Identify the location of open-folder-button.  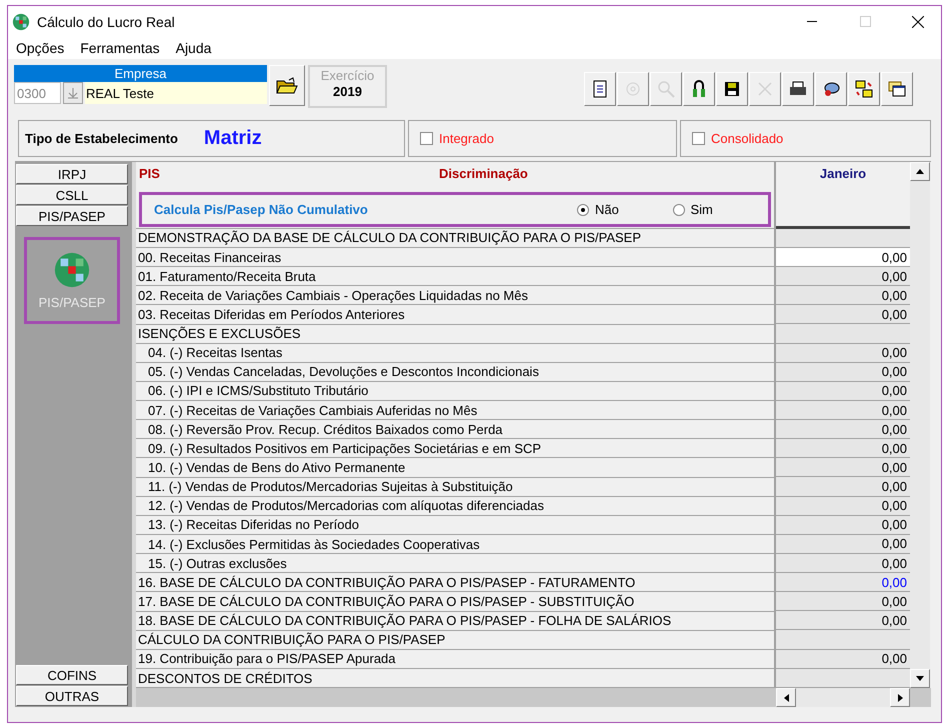
(287, 85).